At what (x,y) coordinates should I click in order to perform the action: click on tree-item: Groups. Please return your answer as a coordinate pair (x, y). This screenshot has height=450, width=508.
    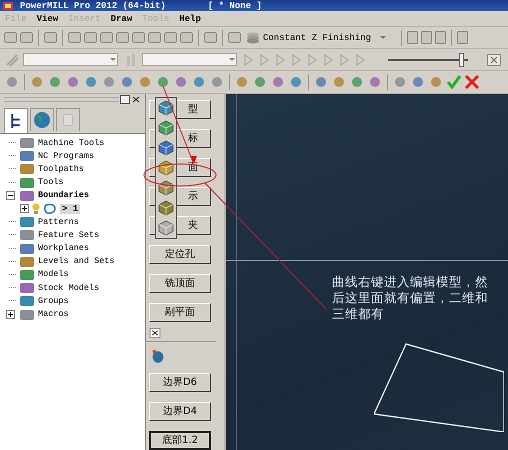
    Looking at the image, I should click on (53, 301).